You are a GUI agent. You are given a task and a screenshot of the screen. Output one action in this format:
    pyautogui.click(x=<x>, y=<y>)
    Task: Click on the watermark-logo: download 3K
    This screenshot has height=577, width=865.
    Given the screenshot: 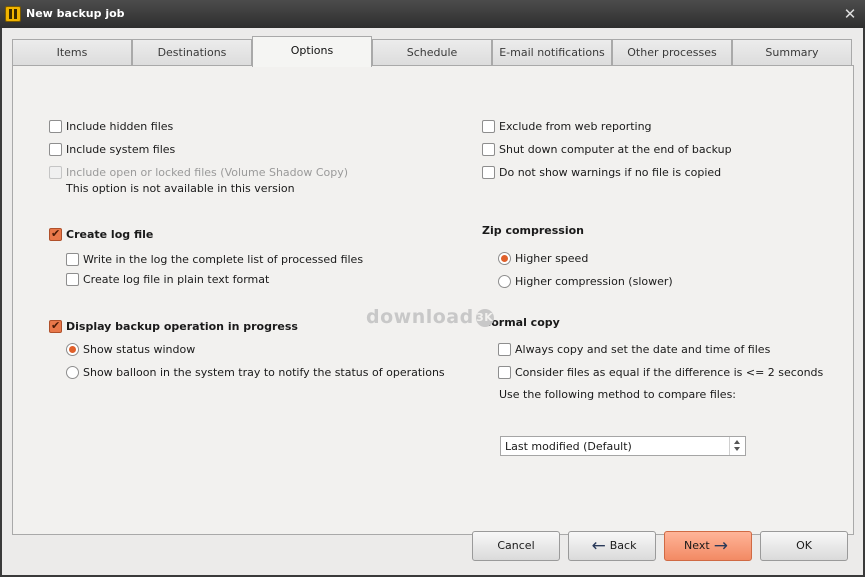 What is the action you would take?
    pyautogui.click(x=430, y=317)
    